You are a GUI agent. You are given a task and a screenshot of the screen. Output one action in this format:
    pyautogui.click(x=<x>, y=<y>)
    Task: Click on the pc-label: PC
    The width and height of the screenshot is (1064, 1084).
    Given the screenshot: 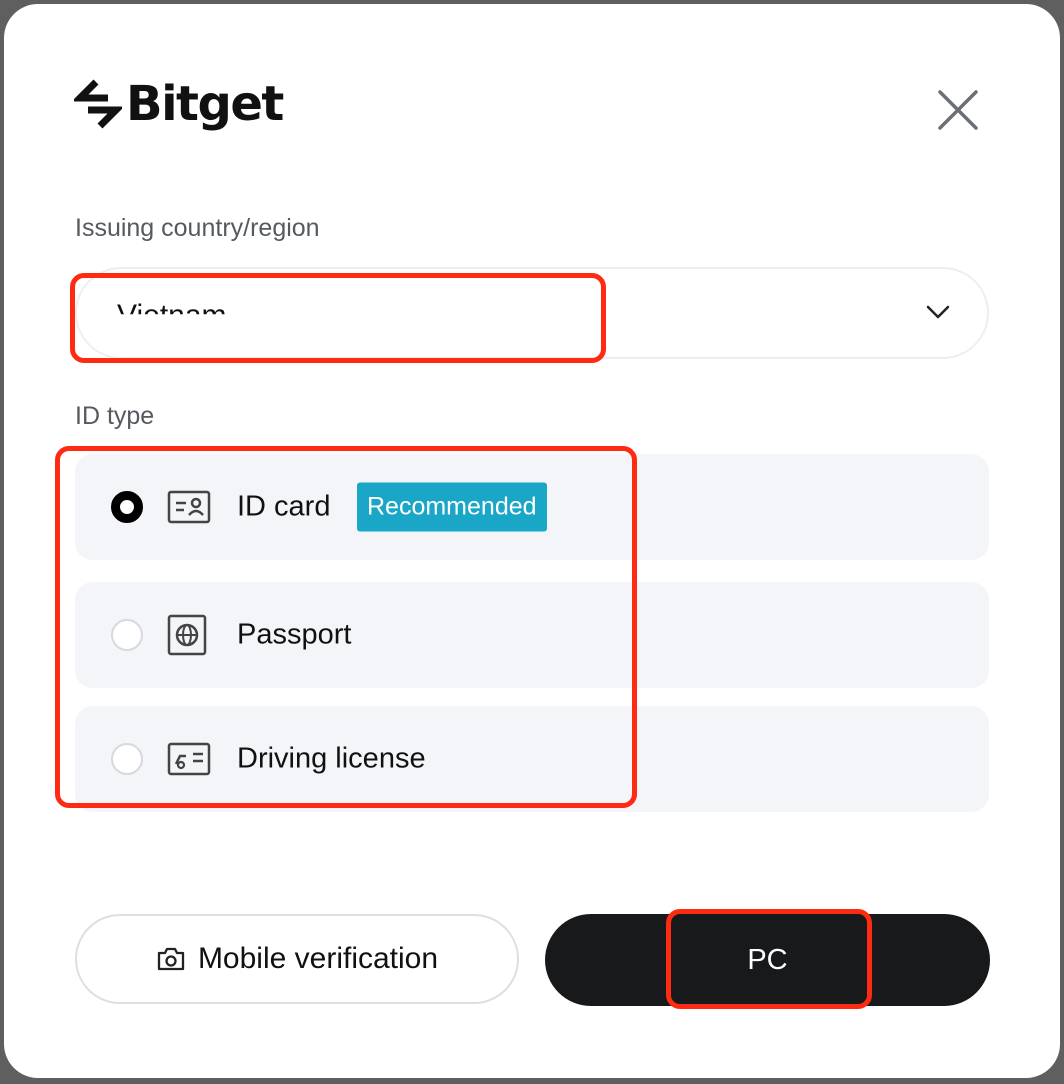 What is the action you would take?
    pyautogui.click(x=767, y=959)
    